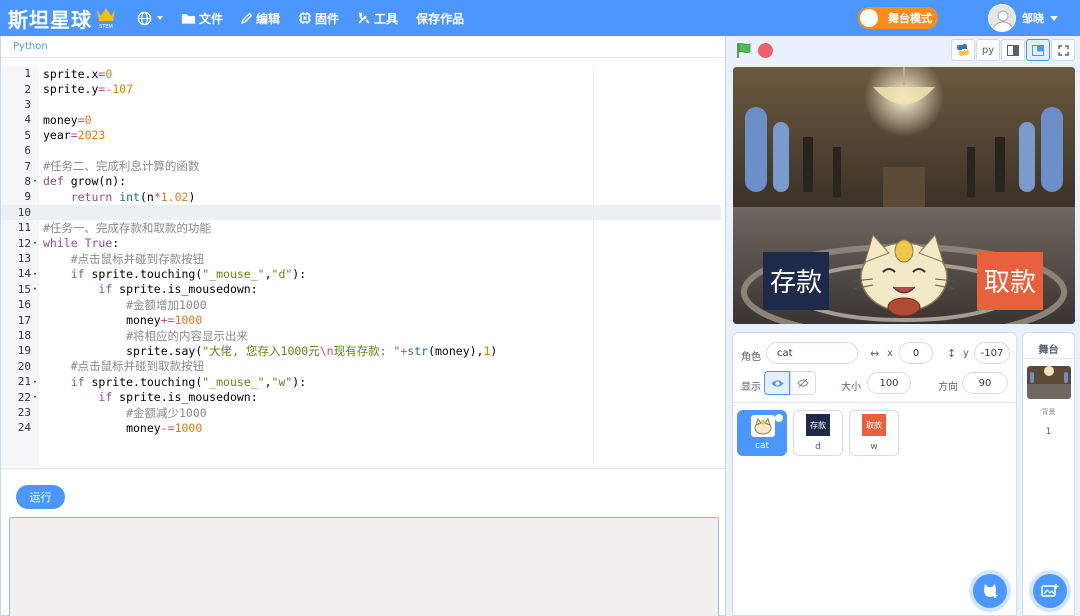 This screenshot has height=616, width=1080. What do you see at coordinates (361, 412) in the screenshot?
I see `code-line: 23 #金额减少1000` at bounding box center [361, 412].